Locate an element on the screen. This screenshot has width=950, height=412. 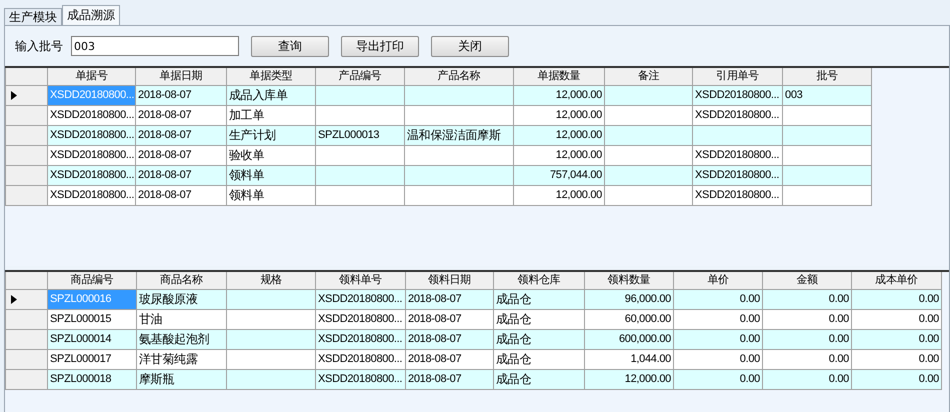
column-header: 单价 is located at coordinates (718, 280).